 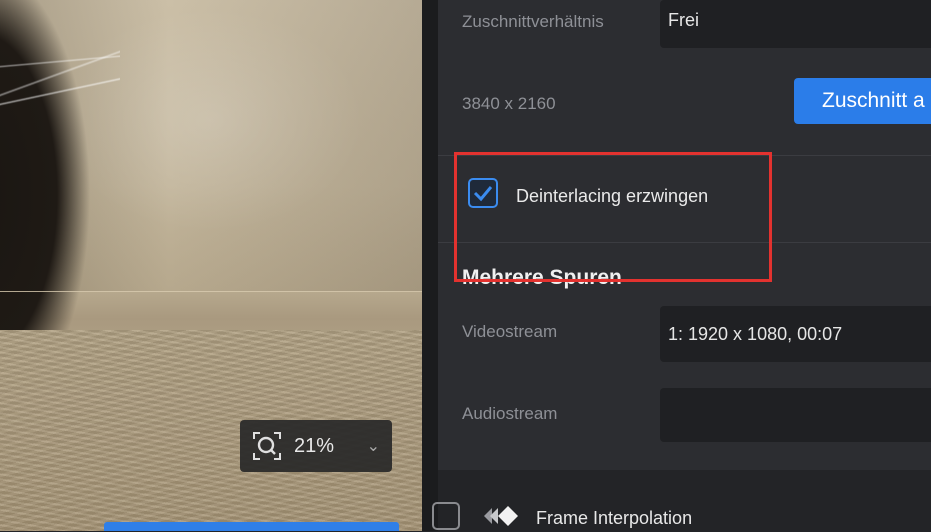 What do you see at coordinates (251, 526) in the screenshot?
I see `preview-blue-button` at bounding box center [251, 526].